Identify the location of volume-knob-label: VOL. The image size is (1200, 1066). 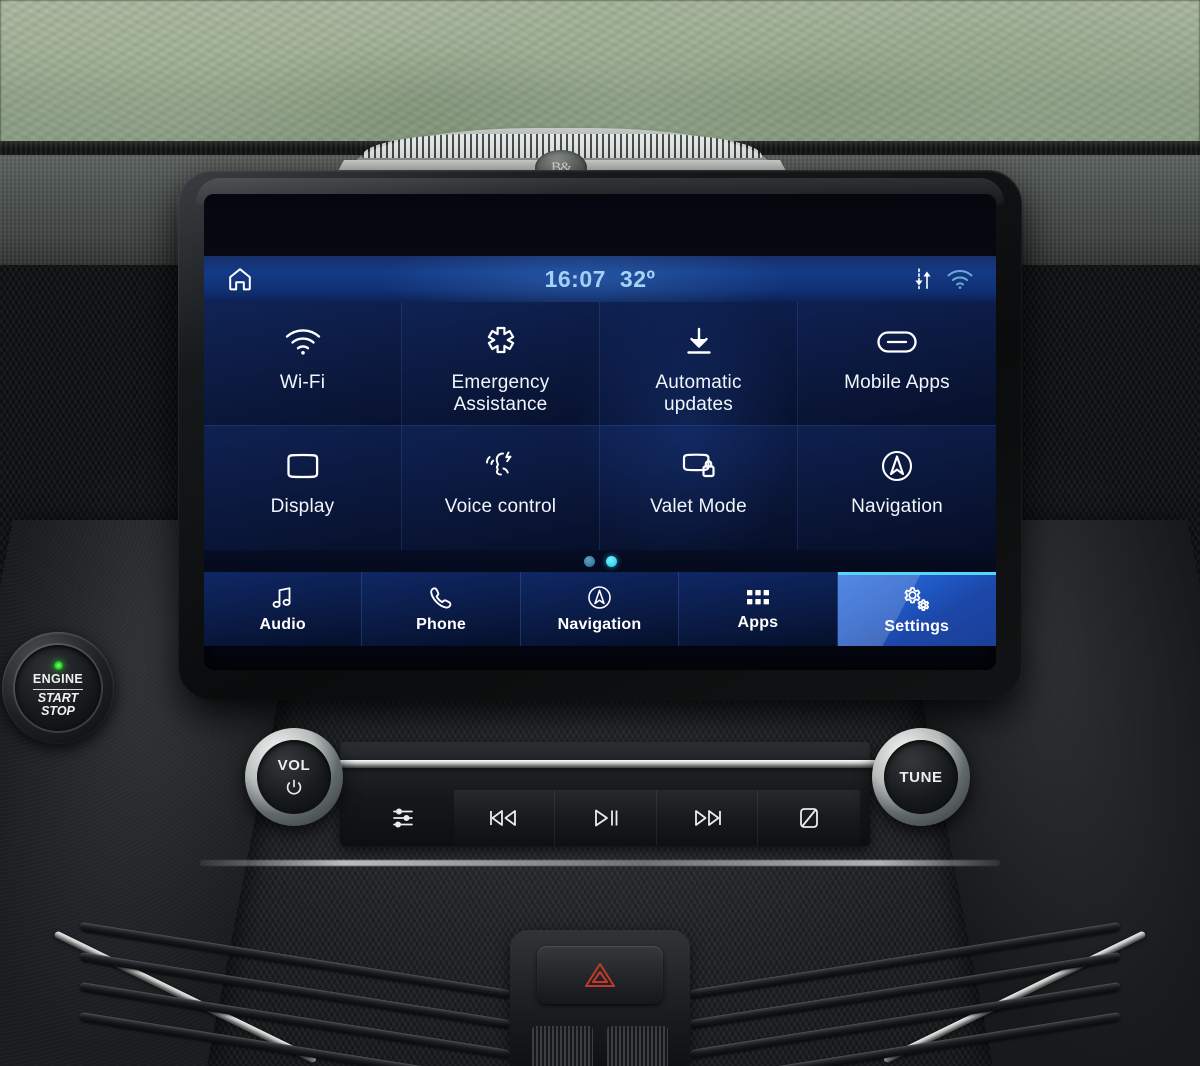
(294, 765).